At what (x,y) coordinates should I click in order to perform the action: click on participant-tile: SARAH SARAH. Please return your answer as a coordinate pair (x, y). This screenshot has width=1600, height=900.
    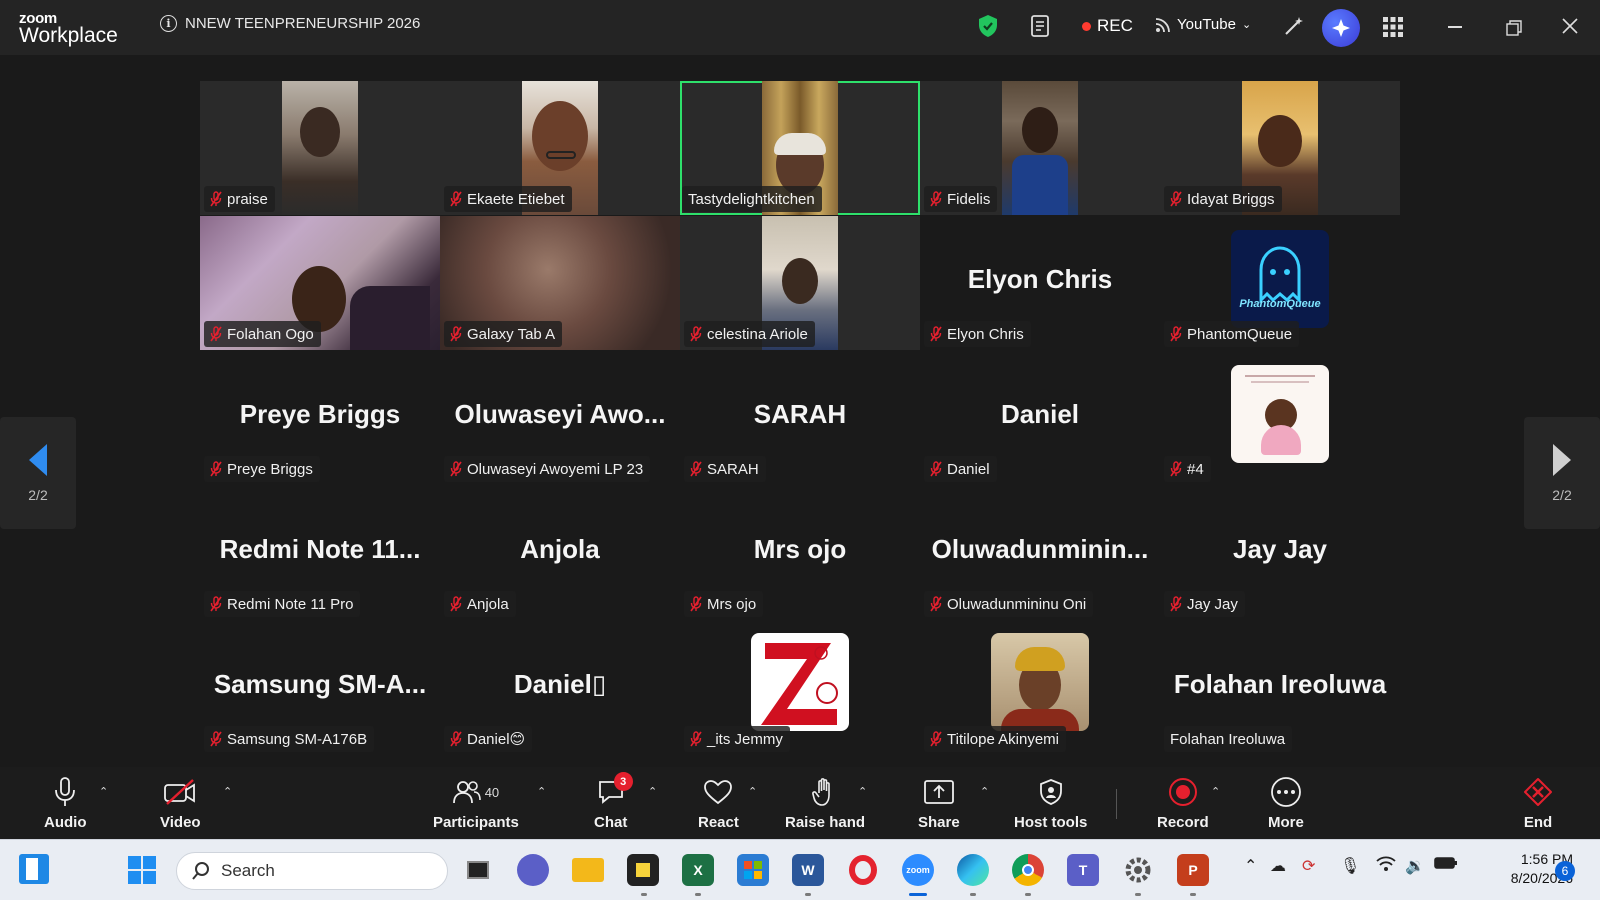
    Looking at the image, I should click on (800, 418).